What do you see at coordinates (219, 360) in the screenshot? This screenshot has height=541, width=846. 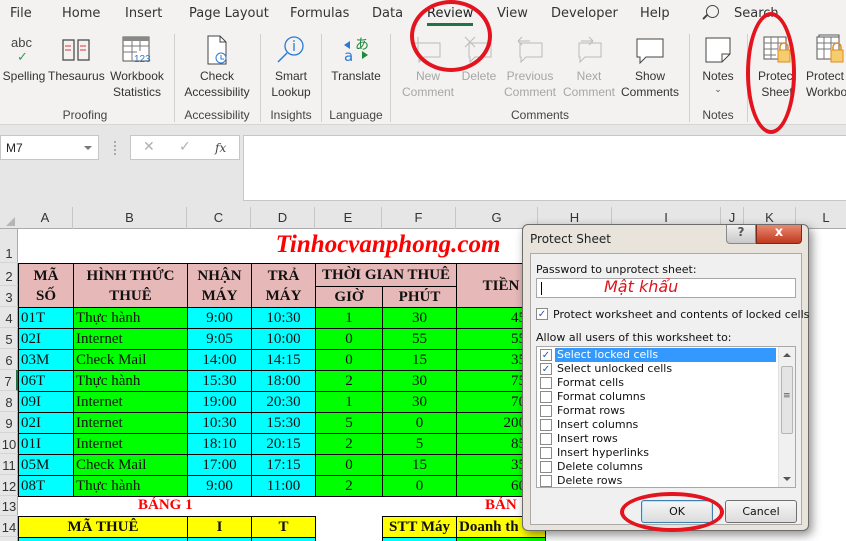 I see `cell-nhan: 14:00` at bounding box center [219, 360].